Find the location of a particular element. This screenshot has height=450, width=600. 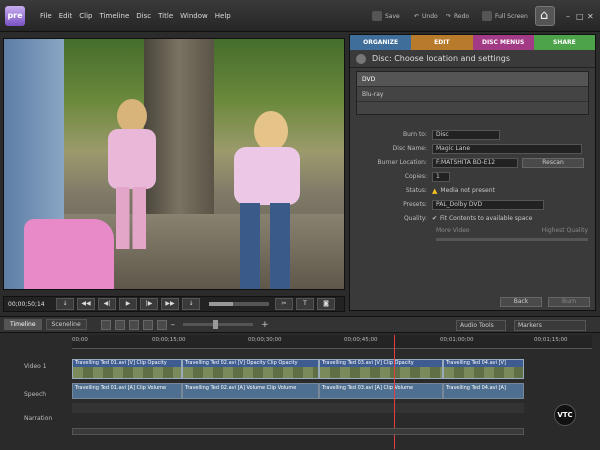

redo-button: ↷ Redo is located at coordinates (457, 16).